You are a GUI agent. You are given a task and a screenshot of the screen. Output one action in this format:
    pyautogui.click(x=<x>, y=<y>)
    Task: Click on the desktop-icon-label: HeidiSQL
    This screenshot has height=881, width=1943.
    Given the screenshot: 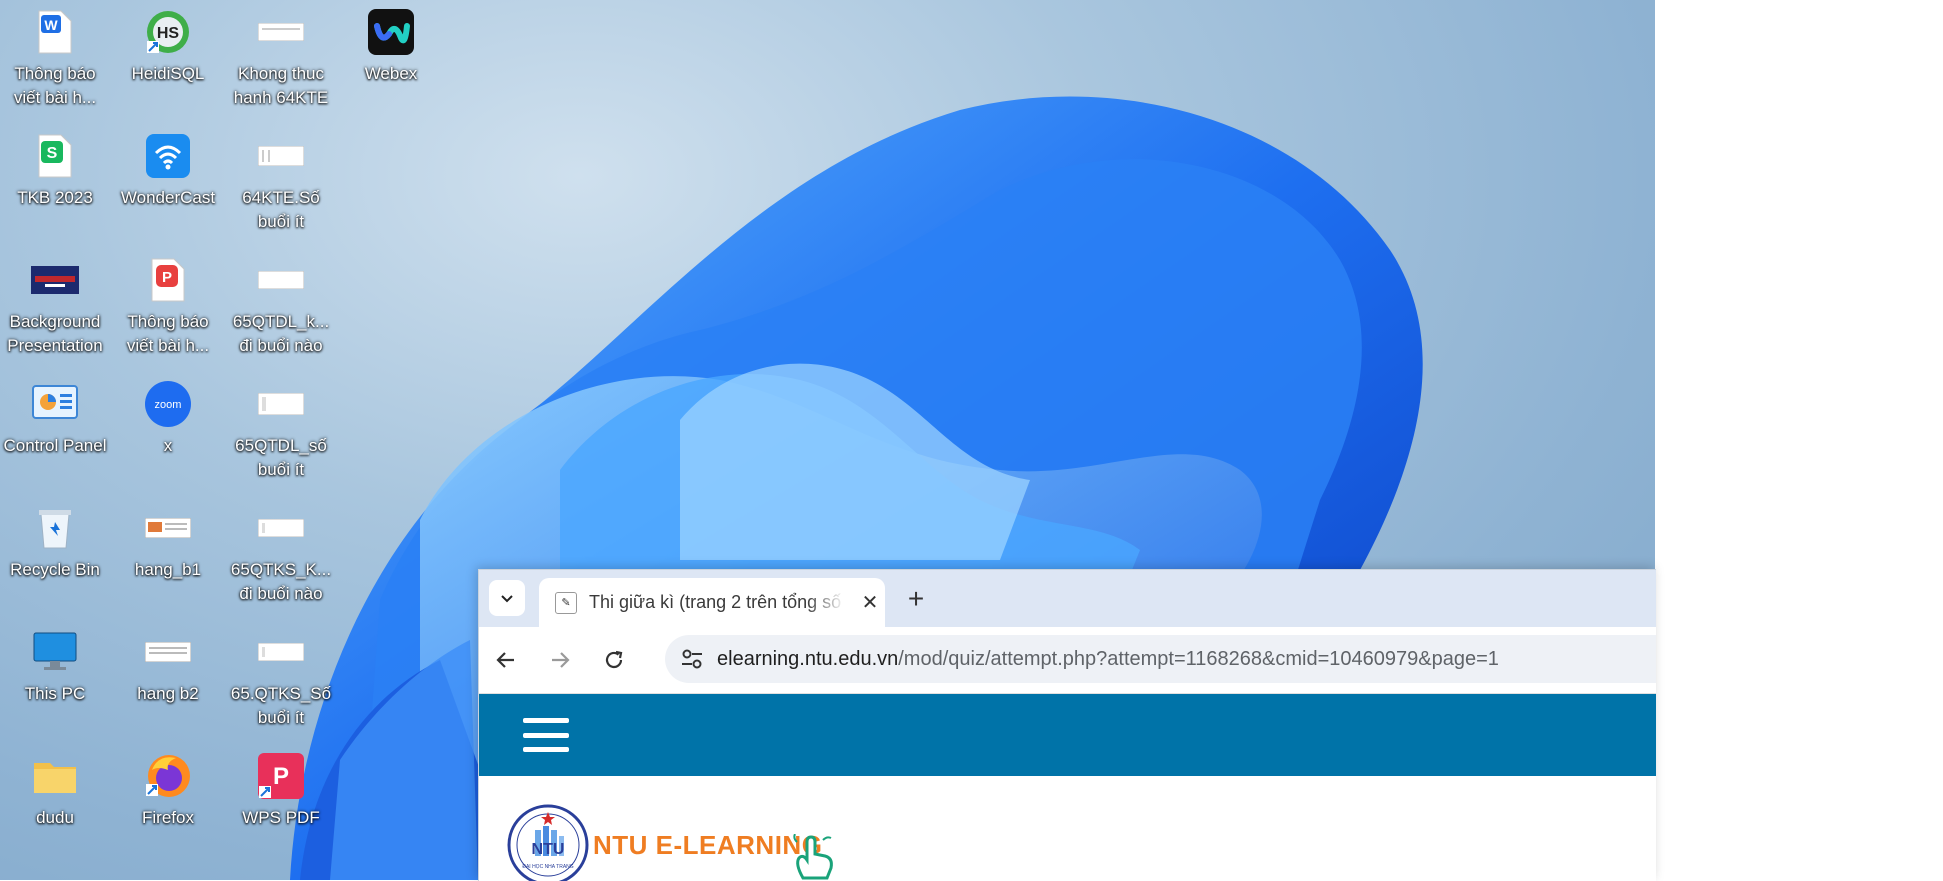 What is the action you would take?
    pyautogui.click(x=168, y=73)
    